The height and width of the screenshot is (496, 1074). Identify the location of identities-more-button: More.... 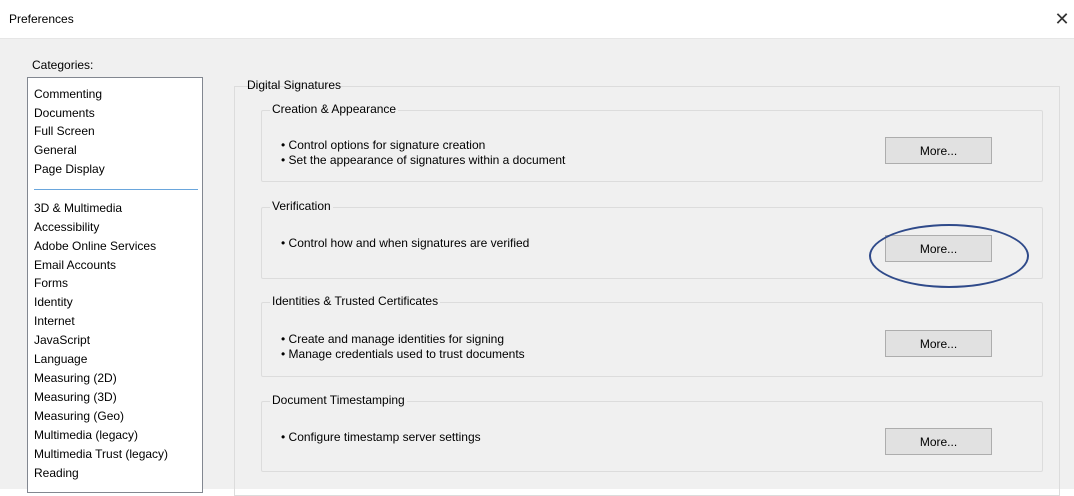
(938, 343).